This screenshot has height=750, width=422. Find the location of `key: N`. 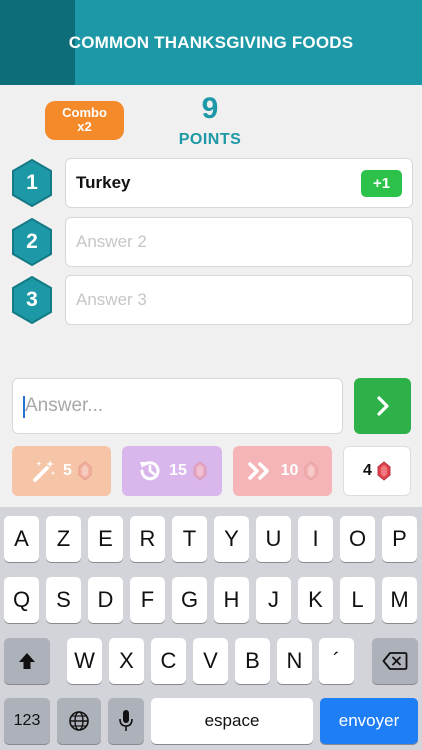

key: N is located at coordinates (294, 661).